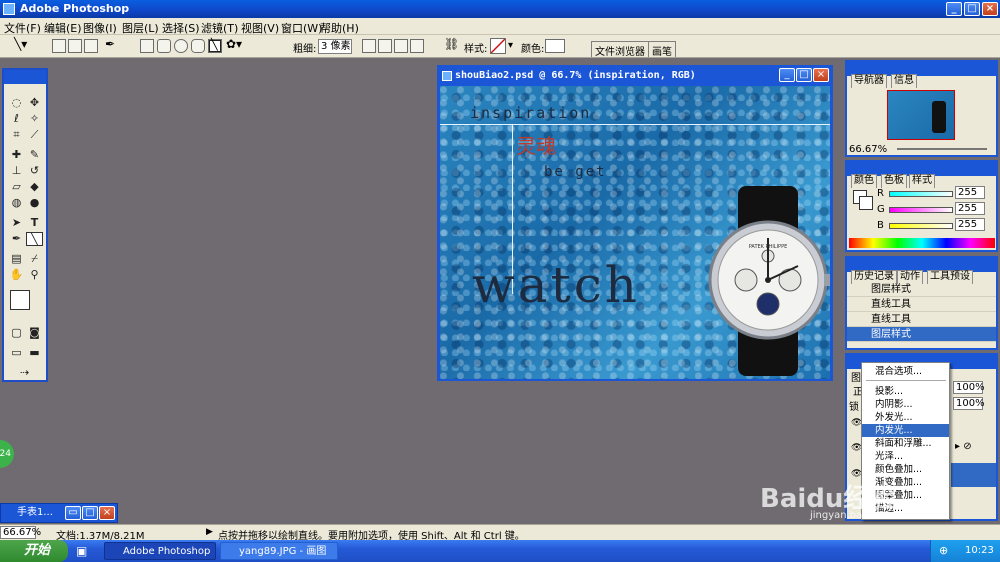  What do you see at coordinates (16, 119) in the screenshot?
I see `lasso-tool-icon: ℓ` at bounding box center [16, 119].